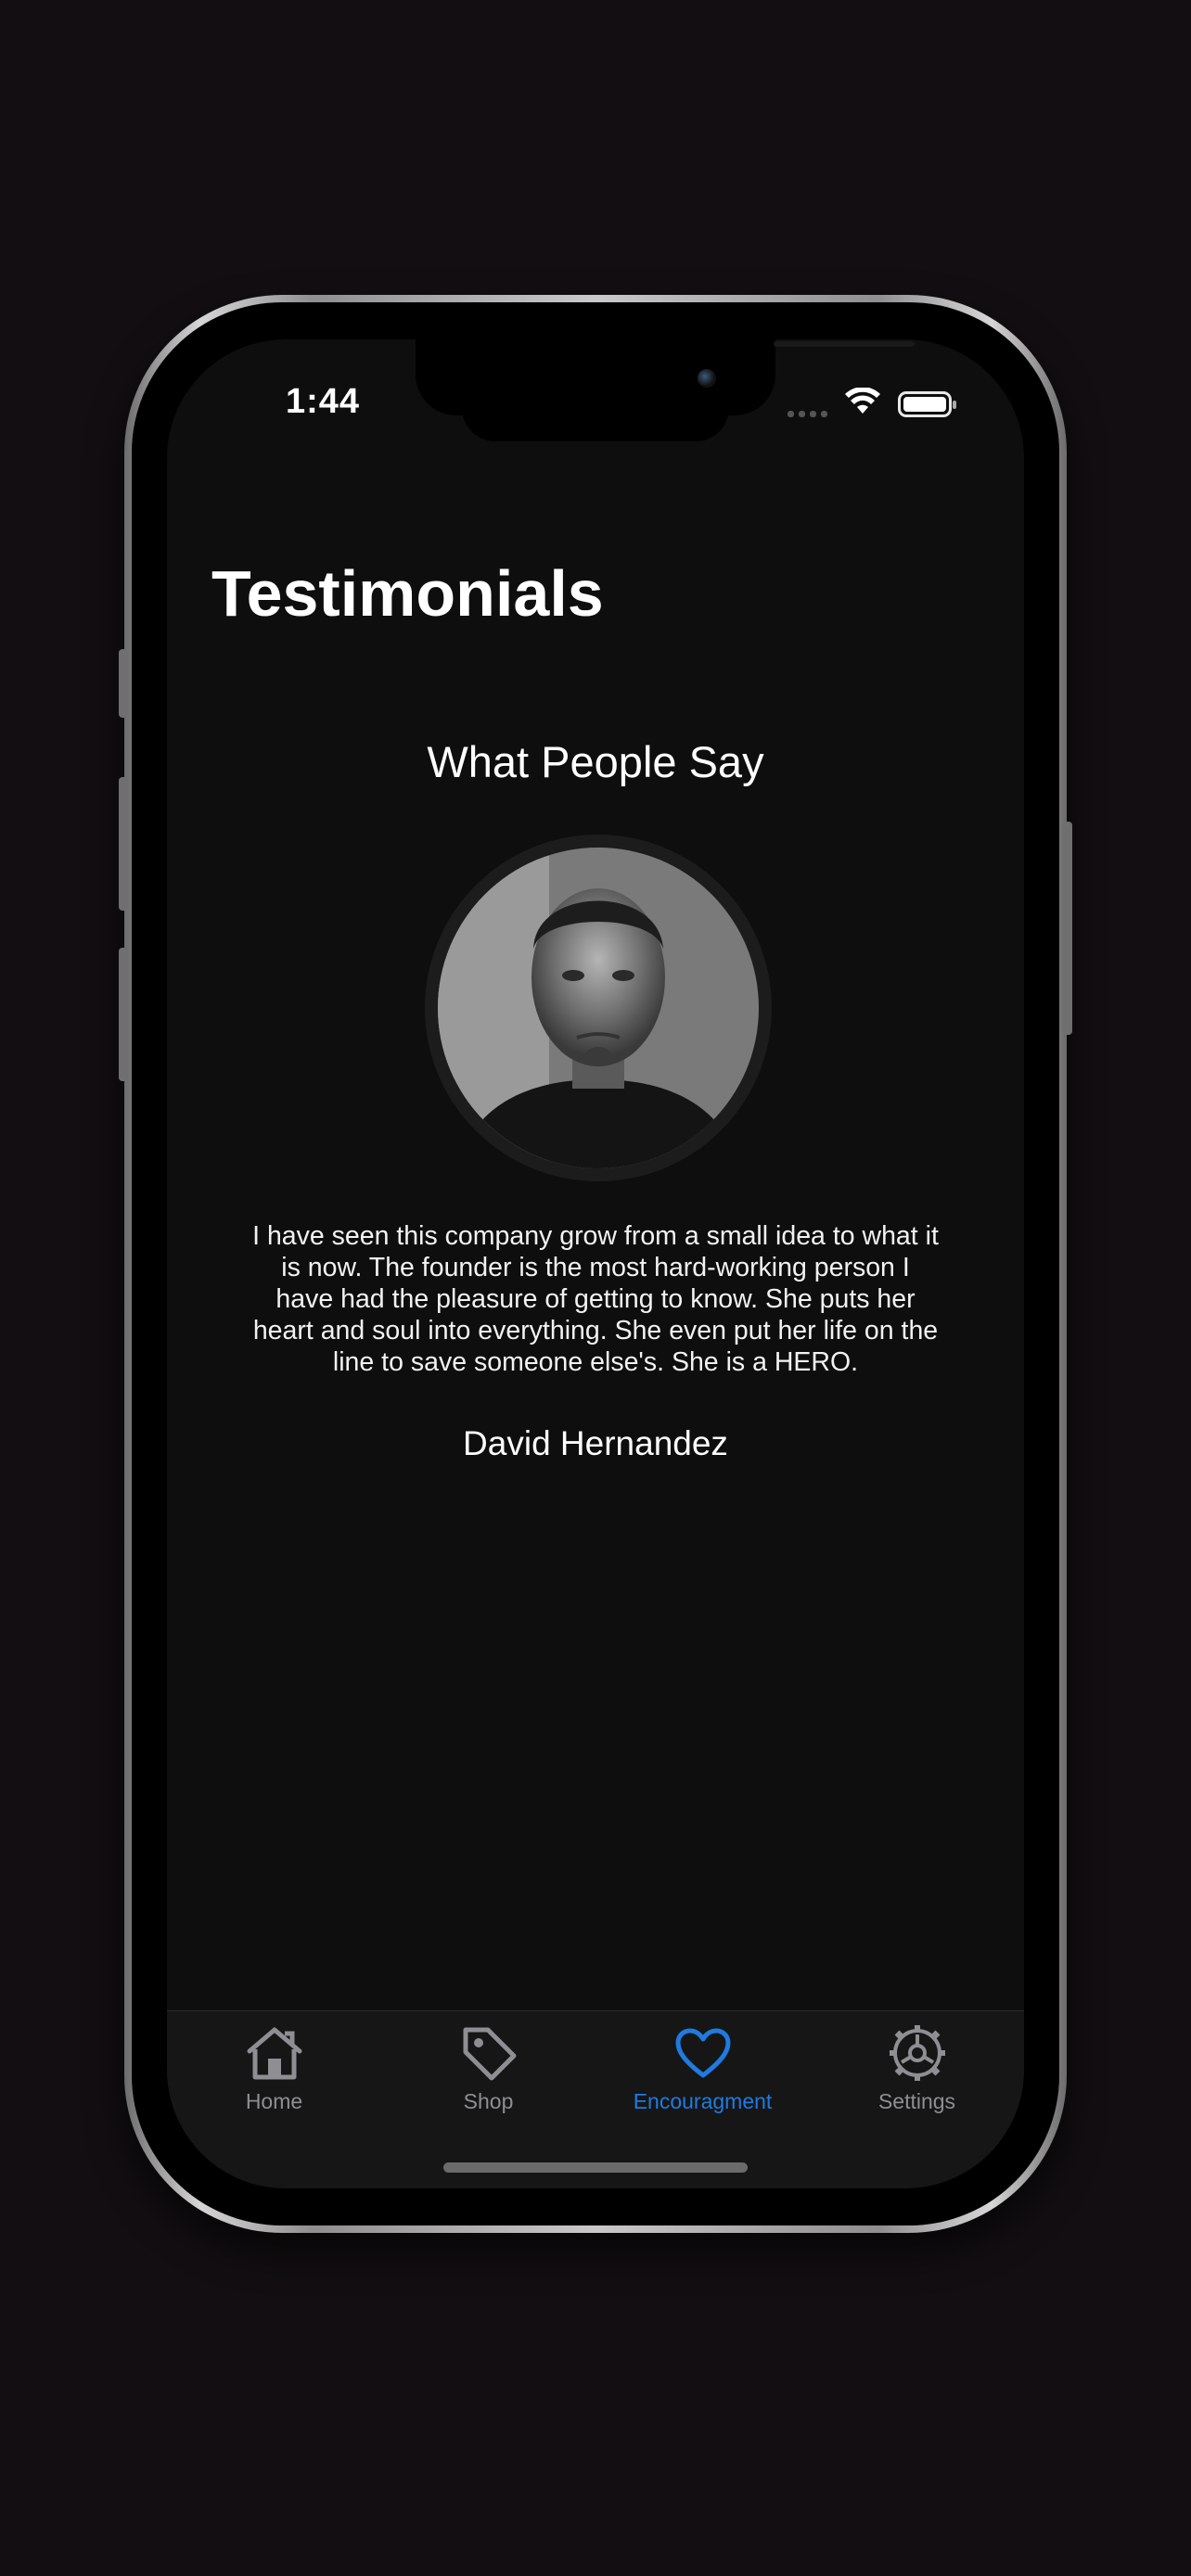 The width and height of the screenshot is (1191, 2576). I want to click on battery-icon, so click(927, 403).